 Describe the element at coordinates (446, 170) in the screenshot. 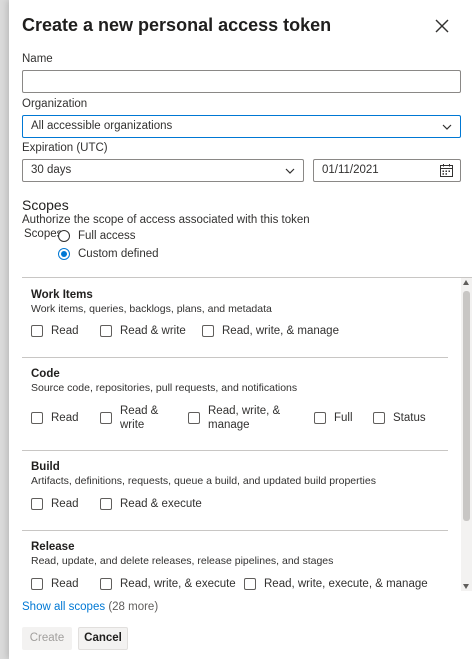

I see `calendar-icon` at that location.